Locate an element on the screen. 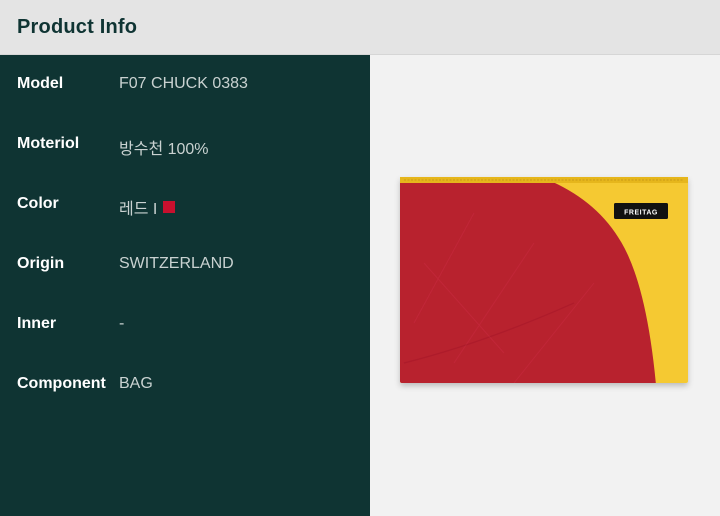  brand-tag-text: FREITAG is located at coordinates (641, 213).